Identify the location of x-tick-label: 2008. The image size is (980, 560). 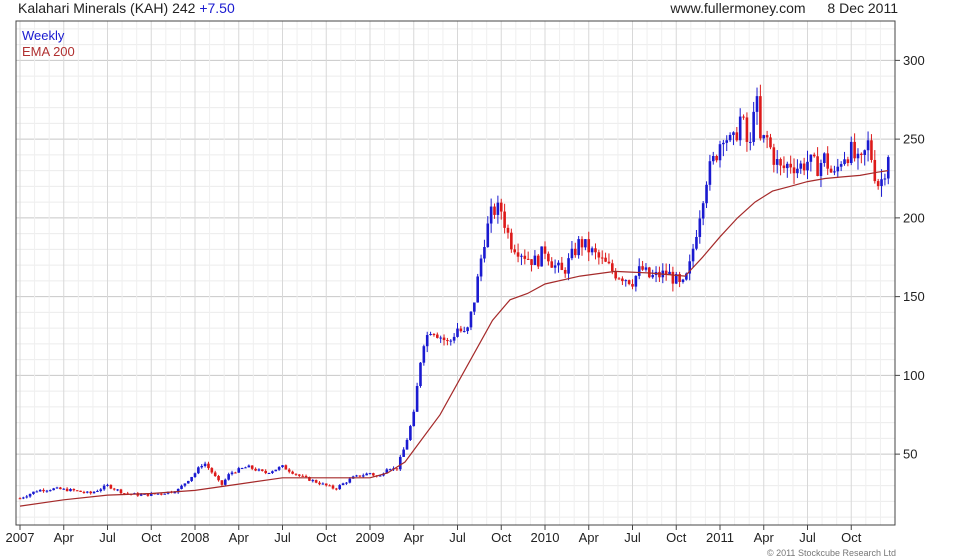
(195, 537).